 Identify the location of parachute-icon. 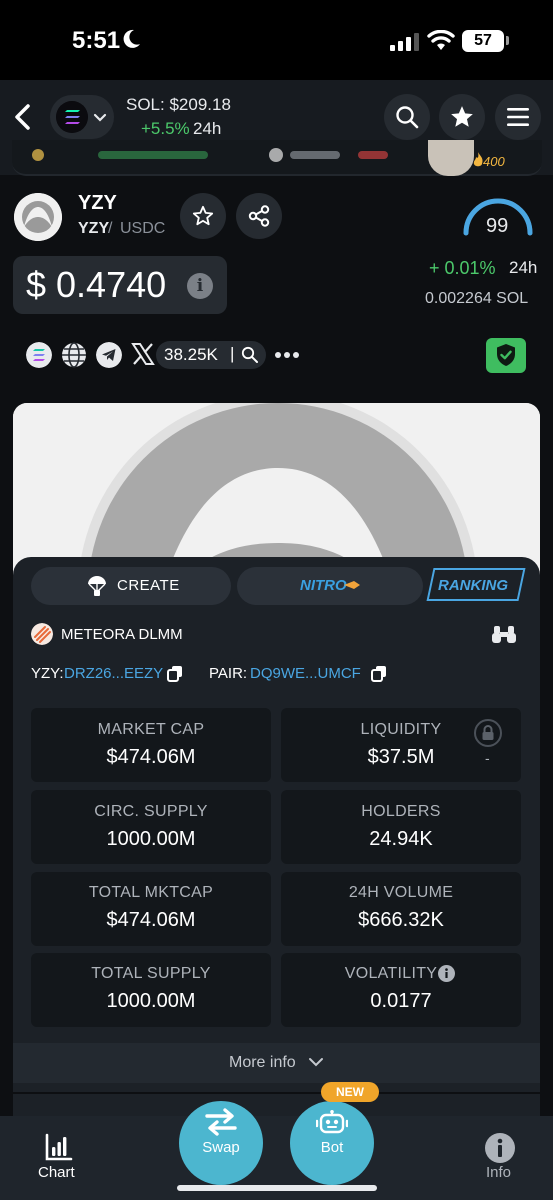
(97, 586).